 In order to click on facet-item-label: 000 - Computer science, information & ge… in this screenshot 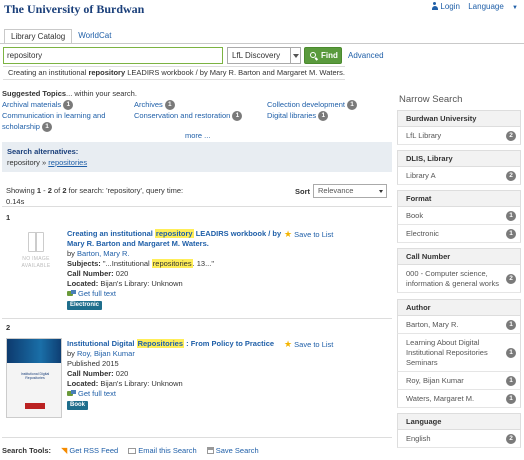, I will do `click(452, 278)`.